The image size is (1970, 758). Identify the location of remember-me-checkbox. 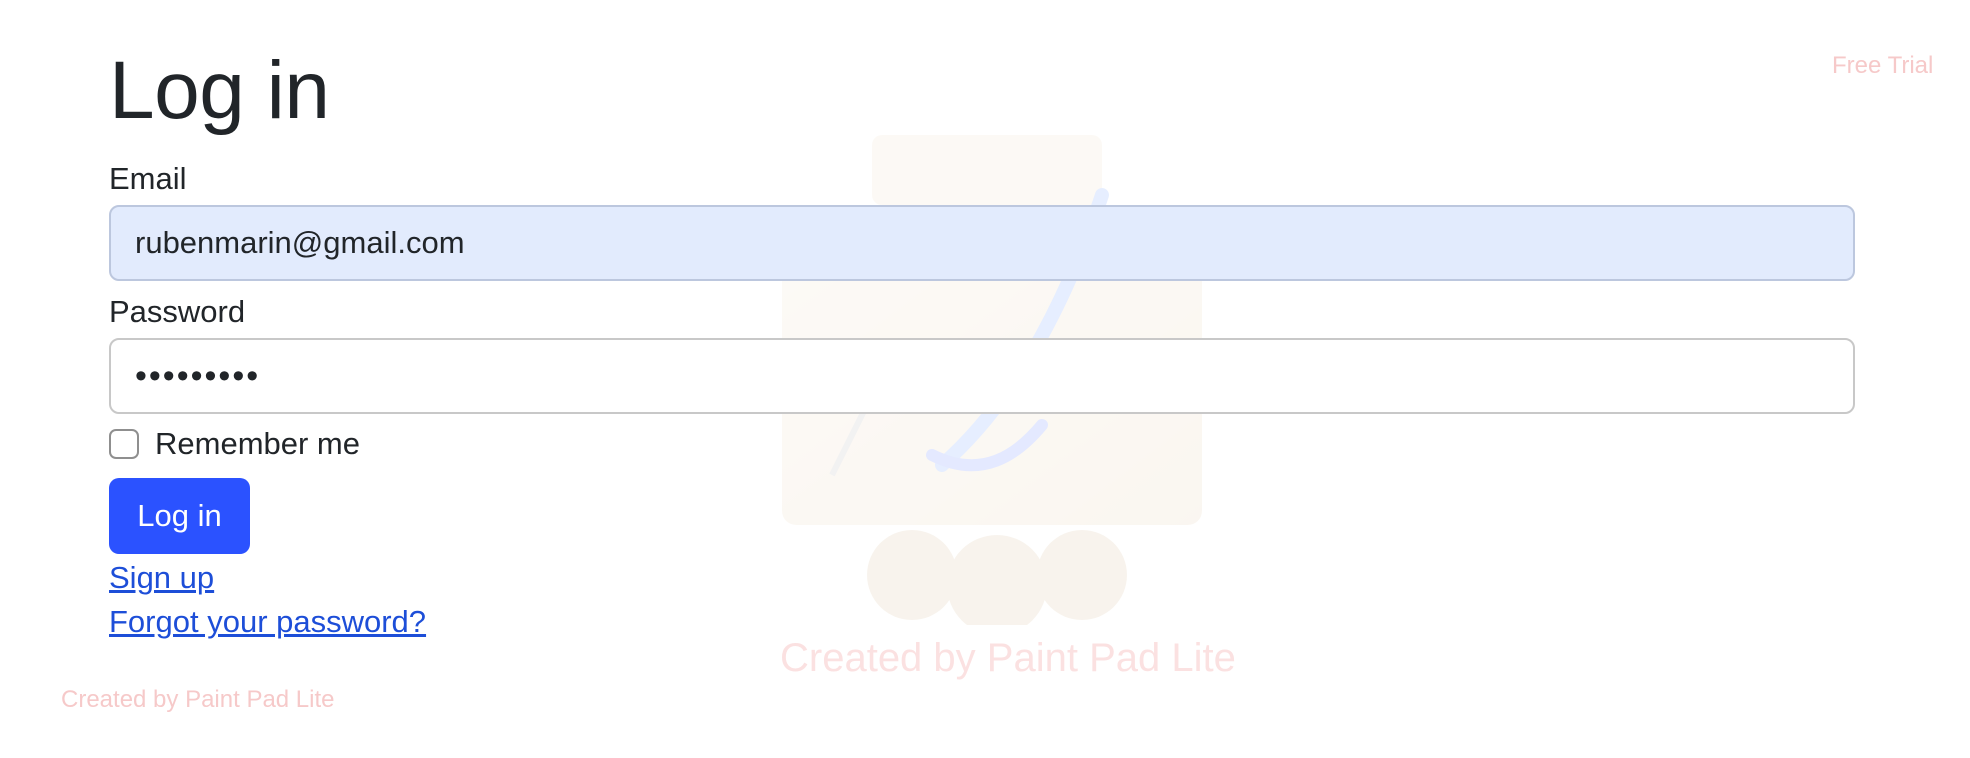
(124, 444).